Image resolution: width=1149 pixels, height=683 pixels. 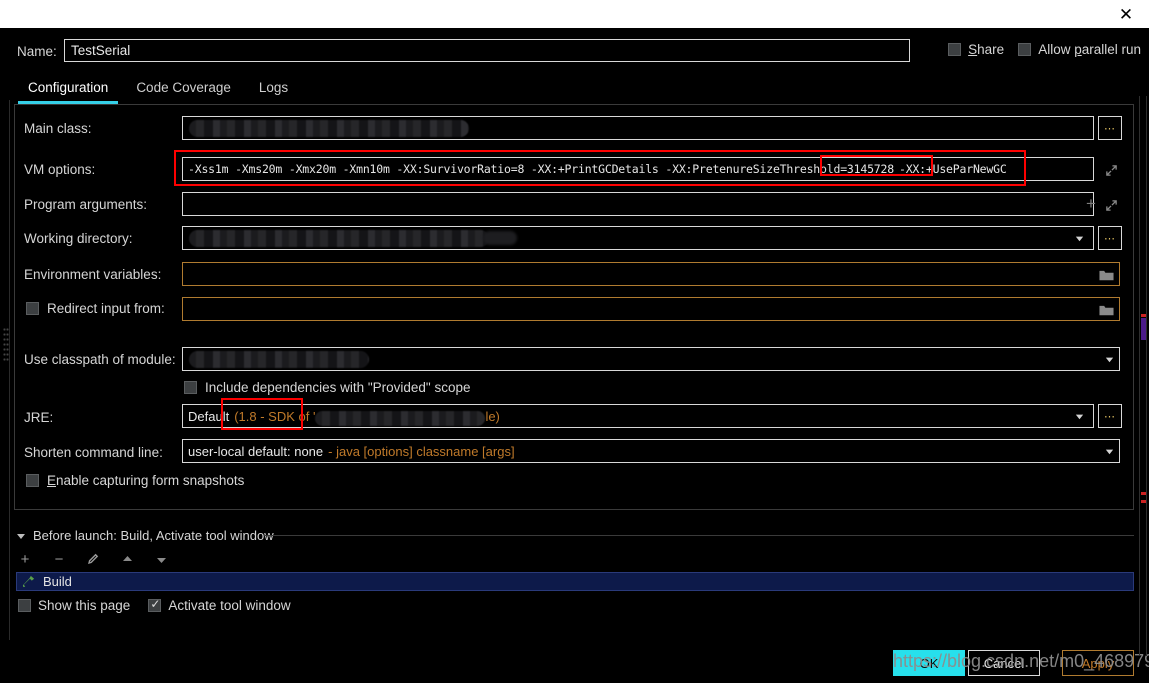 What do you see at coordinates (275, 416) in the screenshot?
I see `jre-value-prefix: (1.8 - SDK of '` at bounding box center [275, 416].